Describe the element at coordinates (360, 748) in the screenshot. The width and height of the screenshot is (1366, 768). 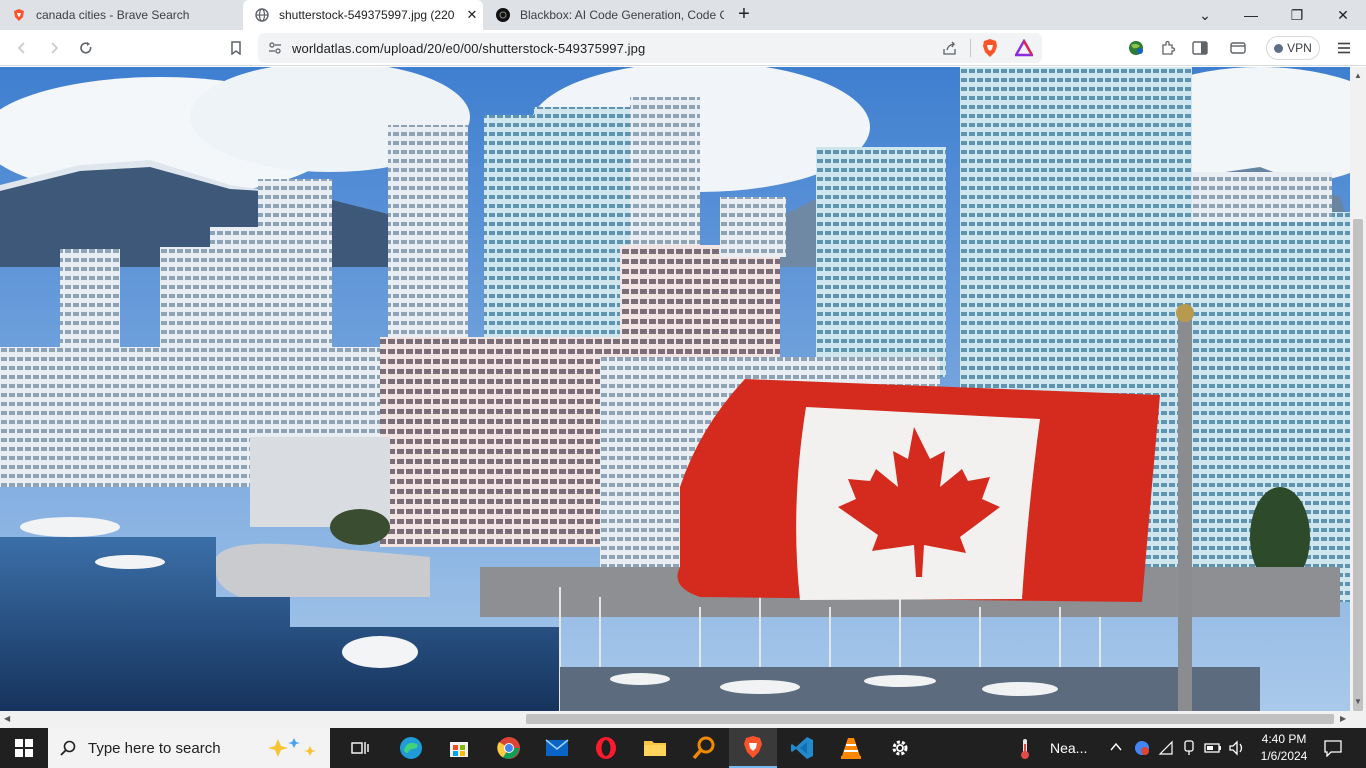
I see `task-view-icon` at that location.